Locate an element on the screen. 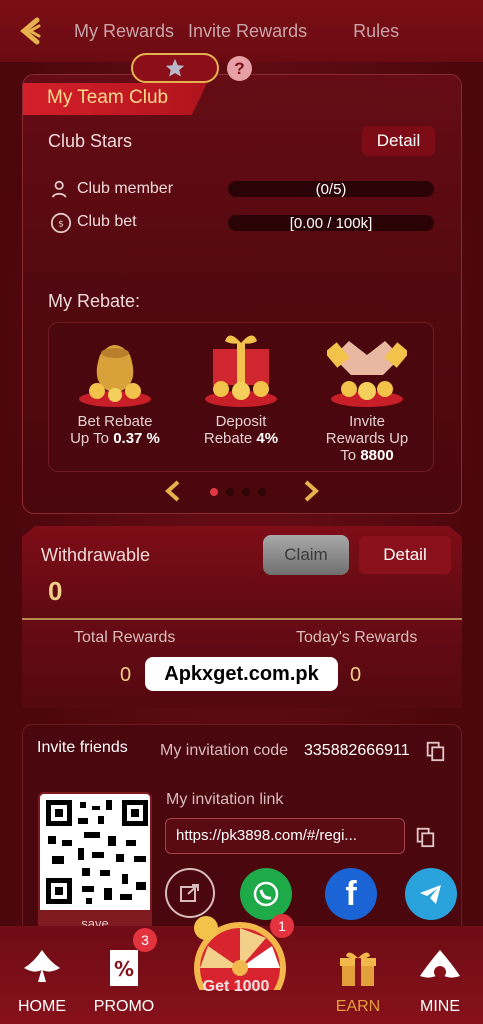 The image size is (483, 1024). nav-mine-label: MINE is located at coordinates (440, 1006).